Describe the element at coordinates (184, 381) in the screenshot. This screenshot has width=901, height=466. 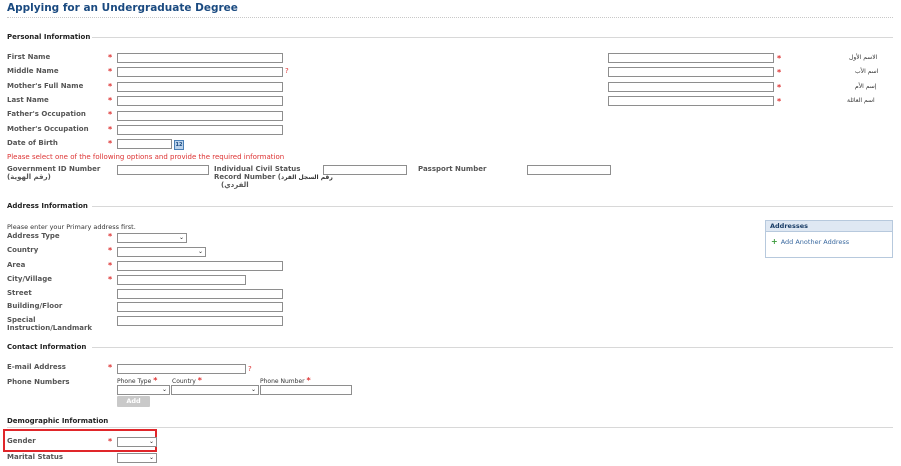
I see `phone-country-label: Country` at that location.